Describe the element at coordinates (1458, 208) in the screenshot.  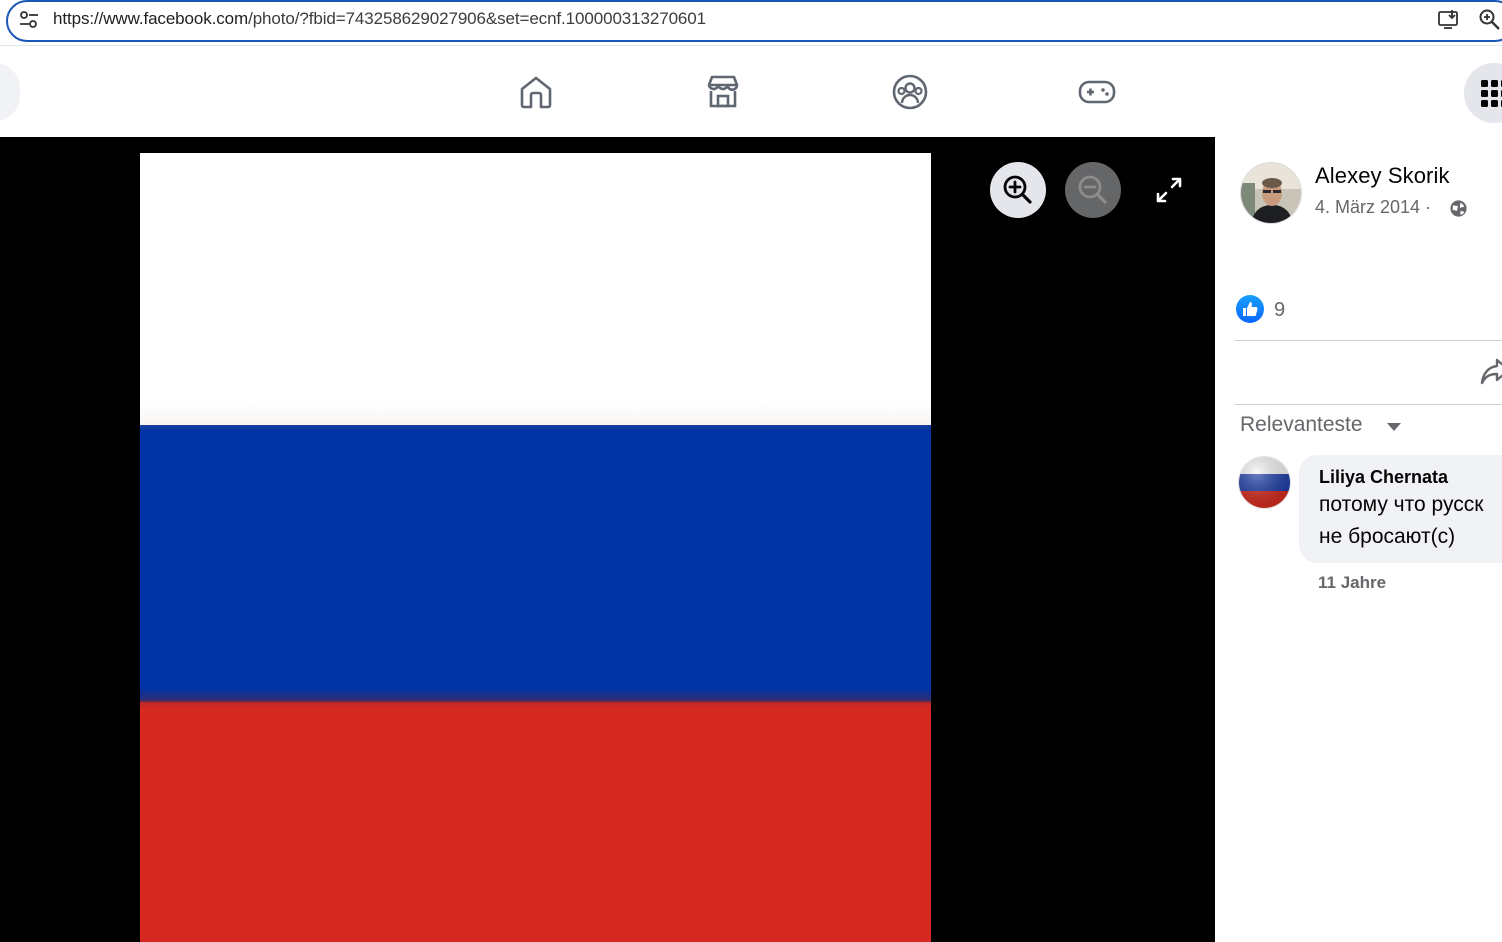
I see `public-globe-icon` at that location.